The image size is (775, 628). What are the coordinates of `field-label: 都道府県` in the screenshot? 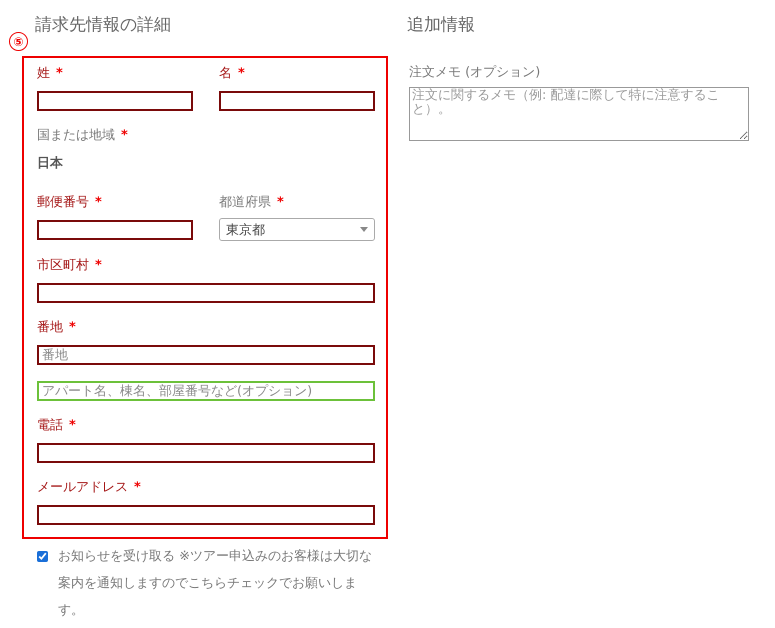 It's located at (245, 202).